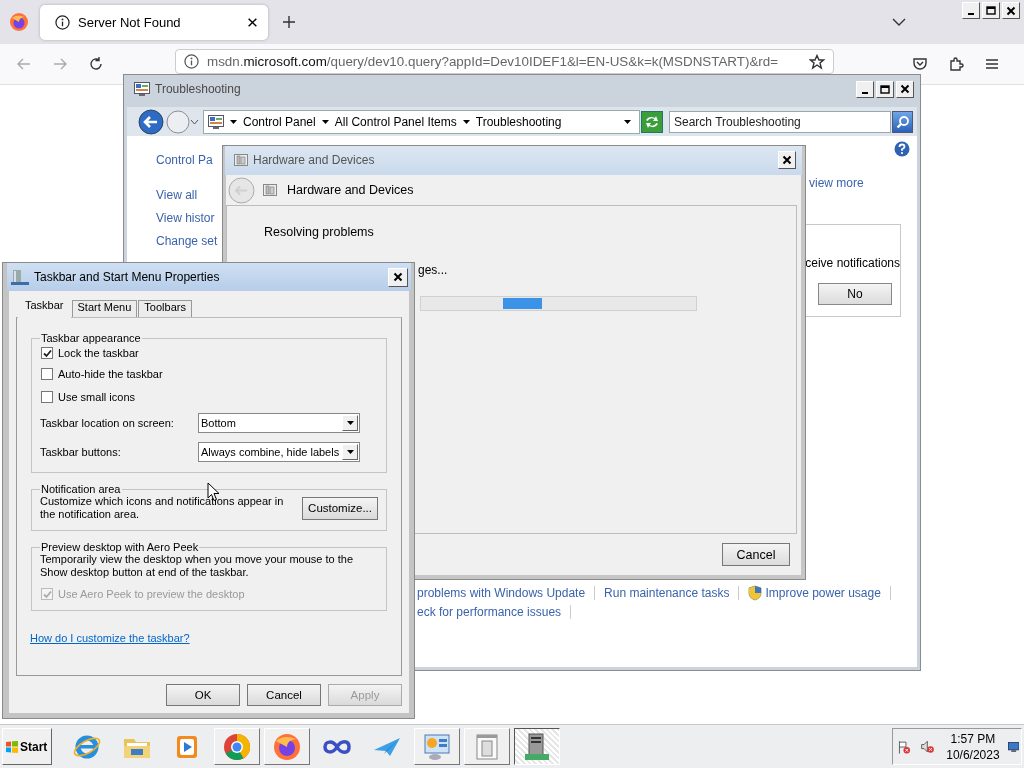  What do you see at coordinates (518, 121) in the screenshot?
I see `breadcrumb-item: Troubleshooting` at bounding box center [518, 121].